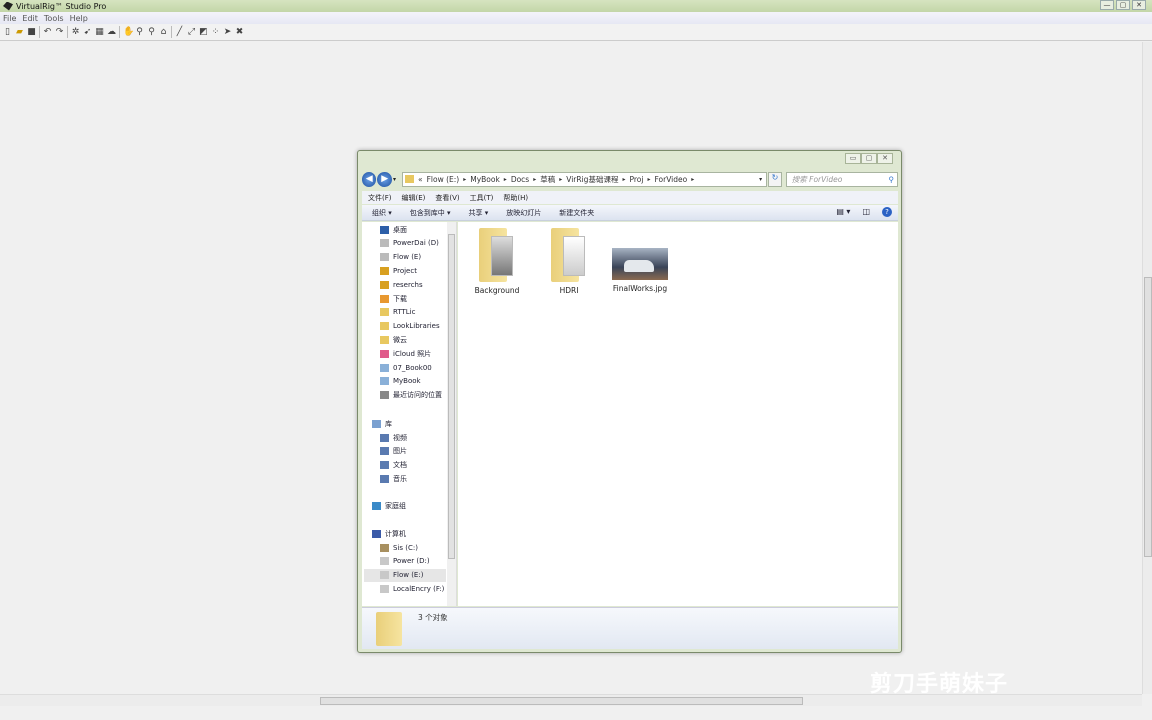 The width and height of the screenshot is (1152, 720). What do you see at coordinates (670, 179) in the screenshot?
I see `breadcrumb-forvideo: ForVideo` at bounding box center [670, 179].